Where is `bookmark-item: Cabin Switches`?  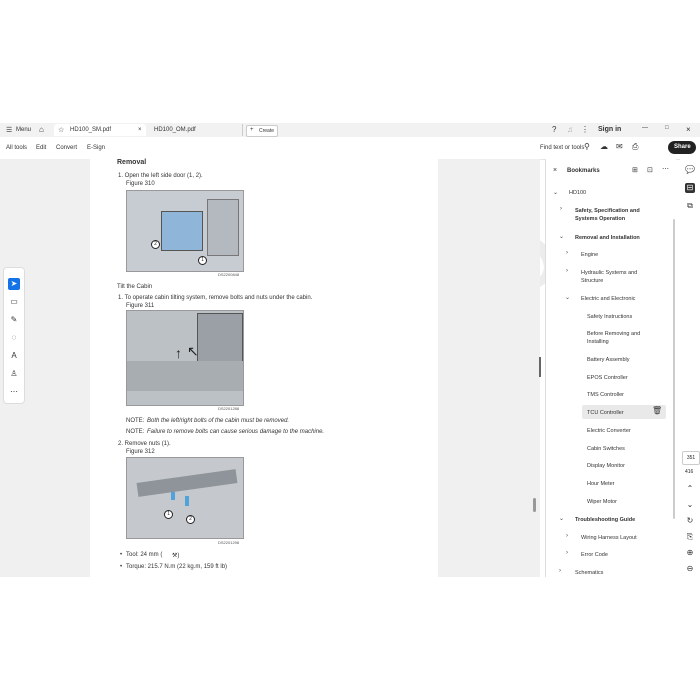
bookmark-item: Cabin Switches is located at coordinates (606, 449).